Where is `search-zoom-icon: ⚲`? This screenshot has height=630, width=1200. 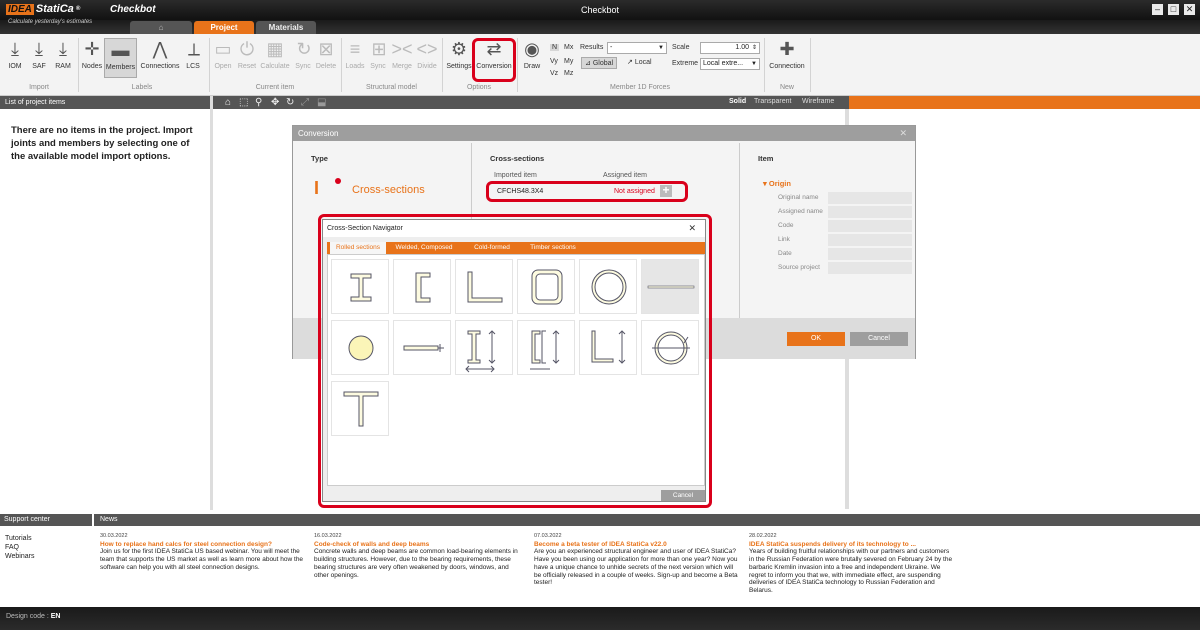
search-zoom-icon: ⚲ is located at coordinates (258, 102).